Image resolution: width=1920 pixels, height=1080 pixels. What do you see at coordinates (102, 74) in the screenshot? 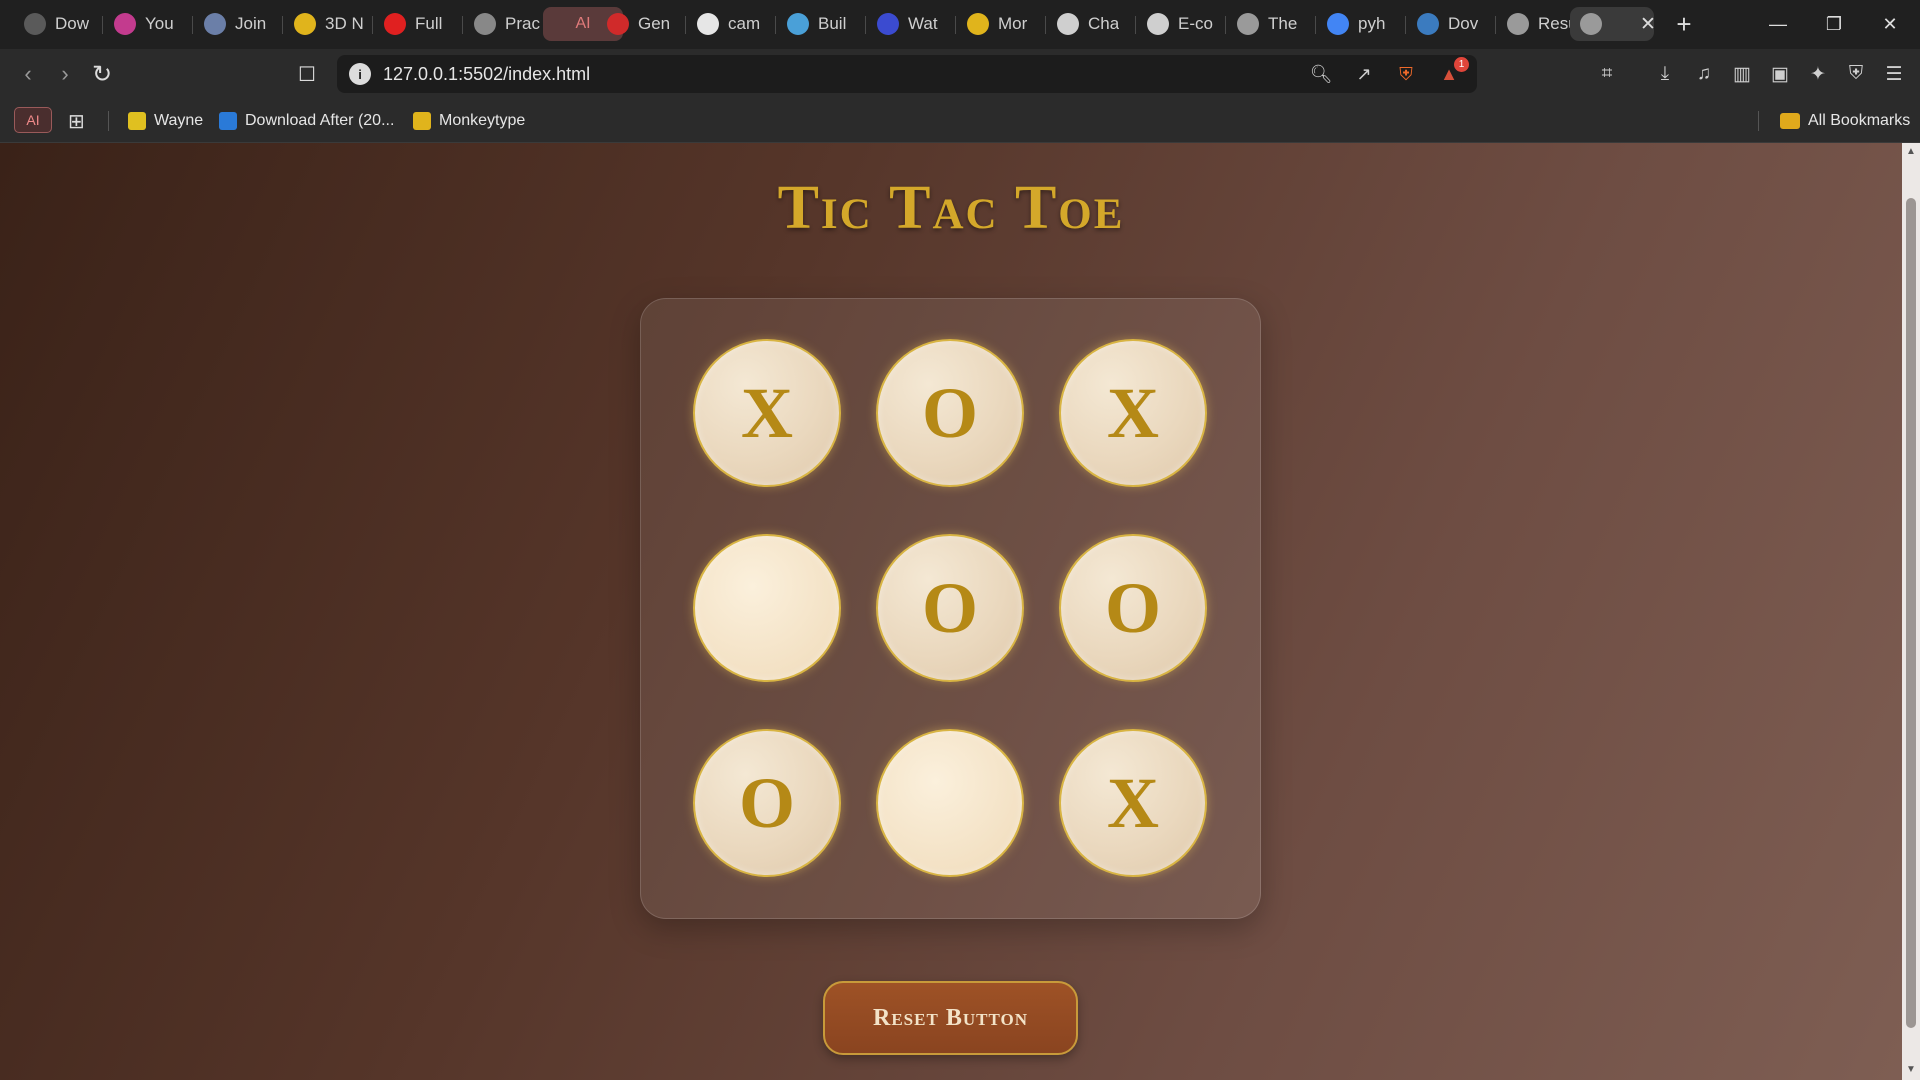
I see `reload-button: ↻` at bounding box center [102, 74].